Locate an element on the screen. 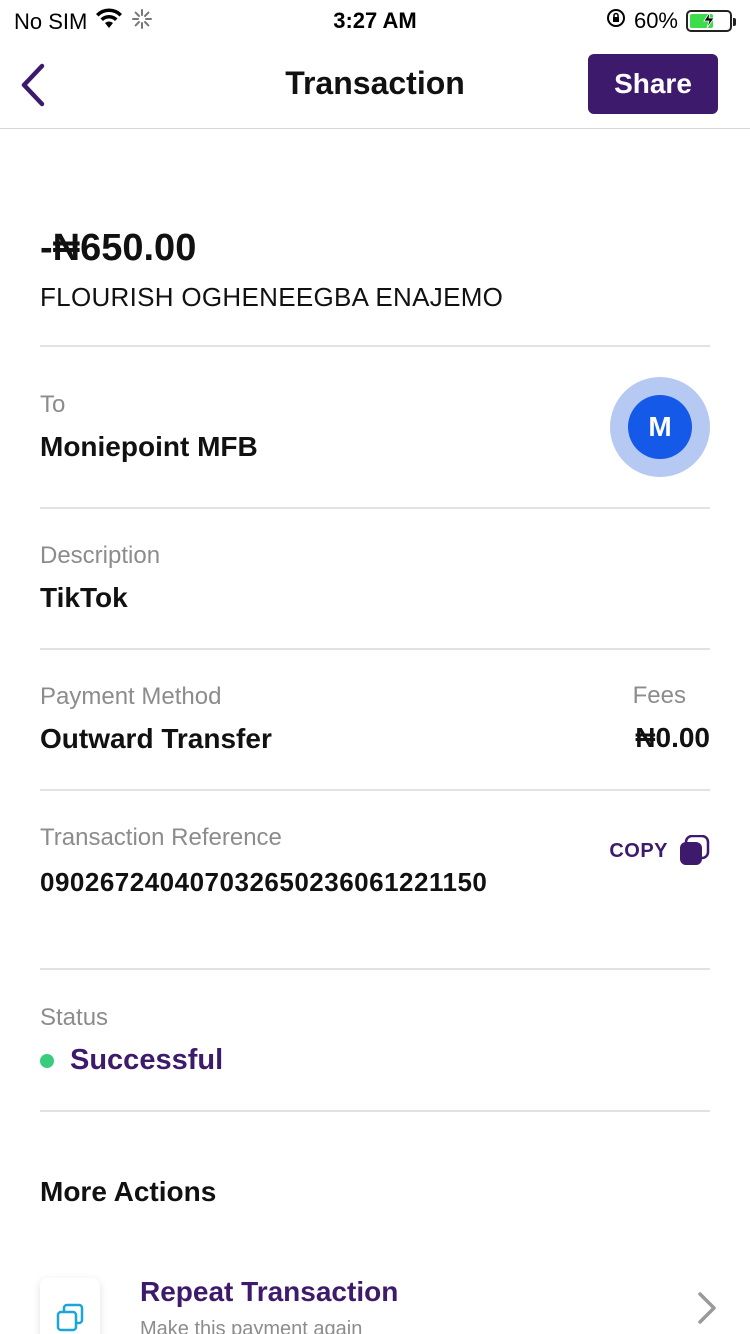  reference-value: 090267240407032650236061221150 is located at coordinates (264, 882).